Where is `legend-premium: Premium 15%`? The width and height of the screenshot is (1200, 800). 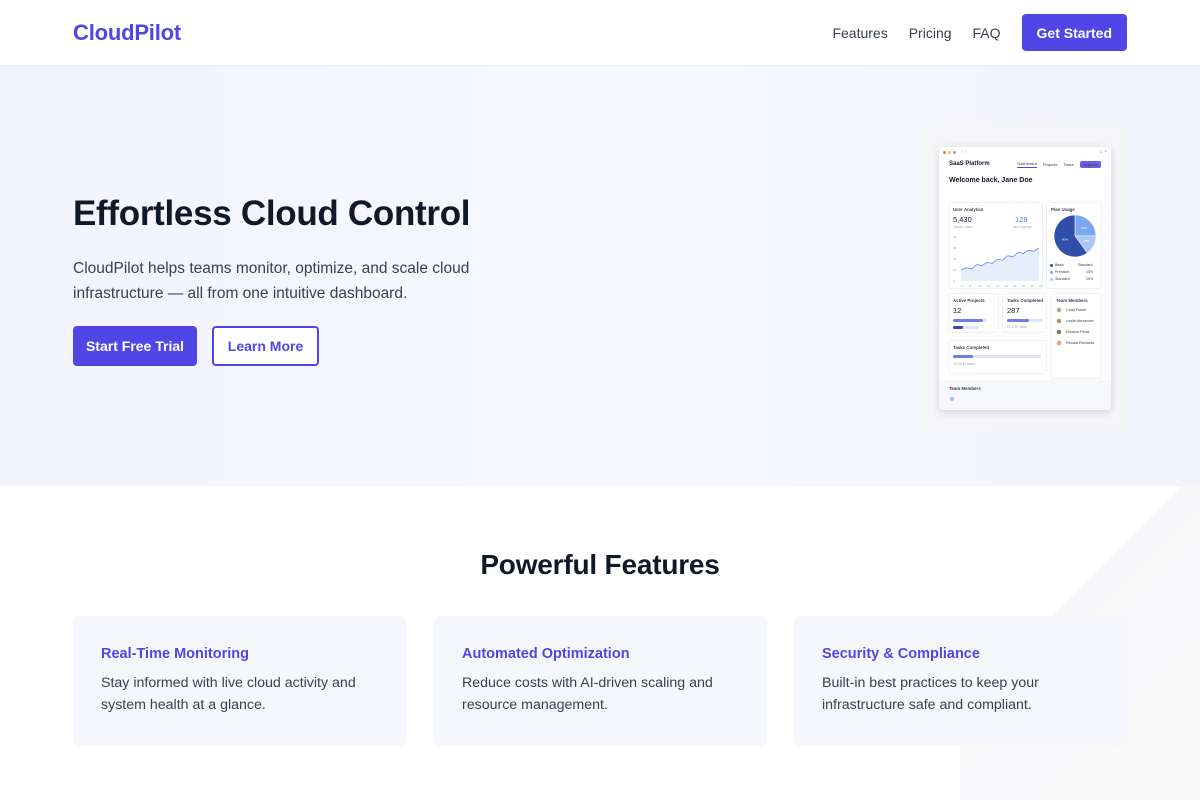
legend-premium: Premium 15% is located at coordinates (1071, 272).